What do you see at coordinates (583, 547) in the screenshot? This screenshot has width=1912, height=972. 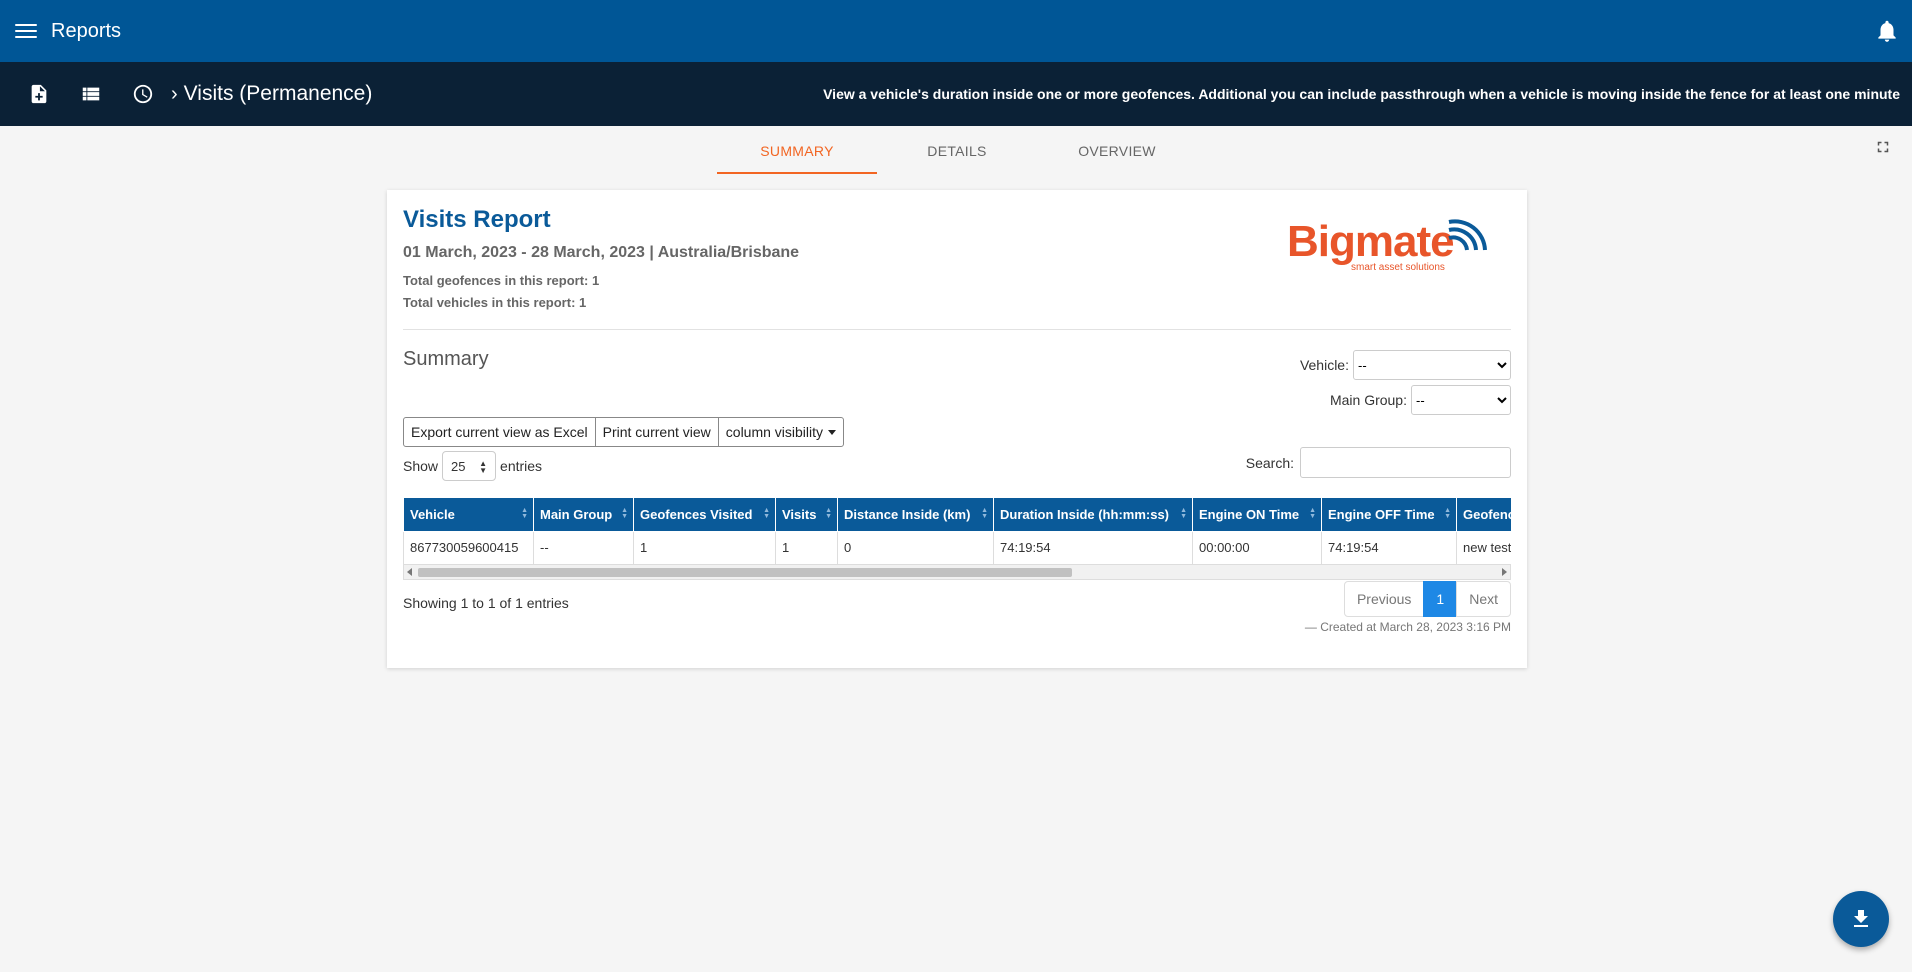 I see `table-cell: --` at bounding box center [583, 547].